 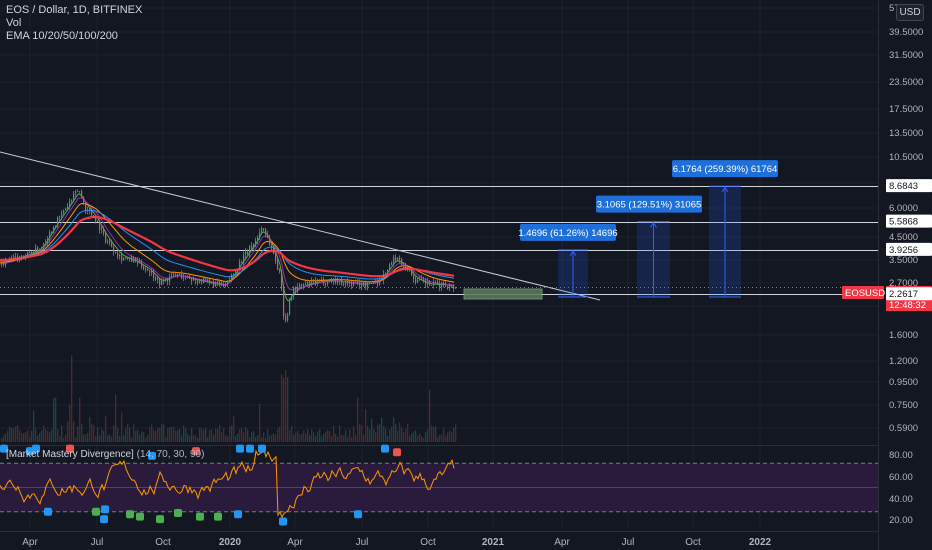 What do you see at coordinates (295, 542) in the screenshot?
I see `time-tick-label: Apr` at bounding box center [295, 542].